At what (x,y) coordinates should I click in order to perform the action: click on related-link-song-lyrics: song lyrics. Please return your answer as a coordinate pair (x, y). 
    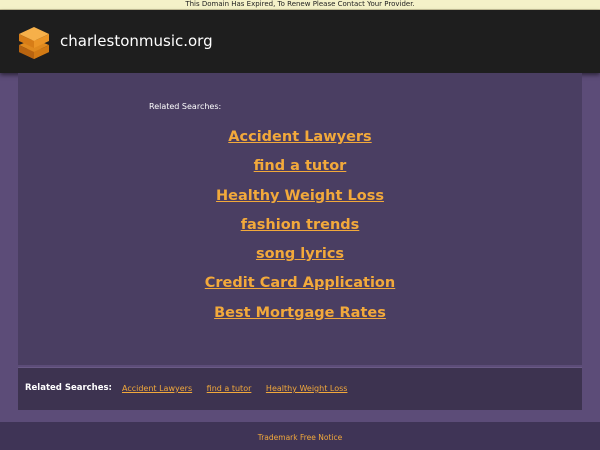
    Looking at the image, I should click on (300, 254).